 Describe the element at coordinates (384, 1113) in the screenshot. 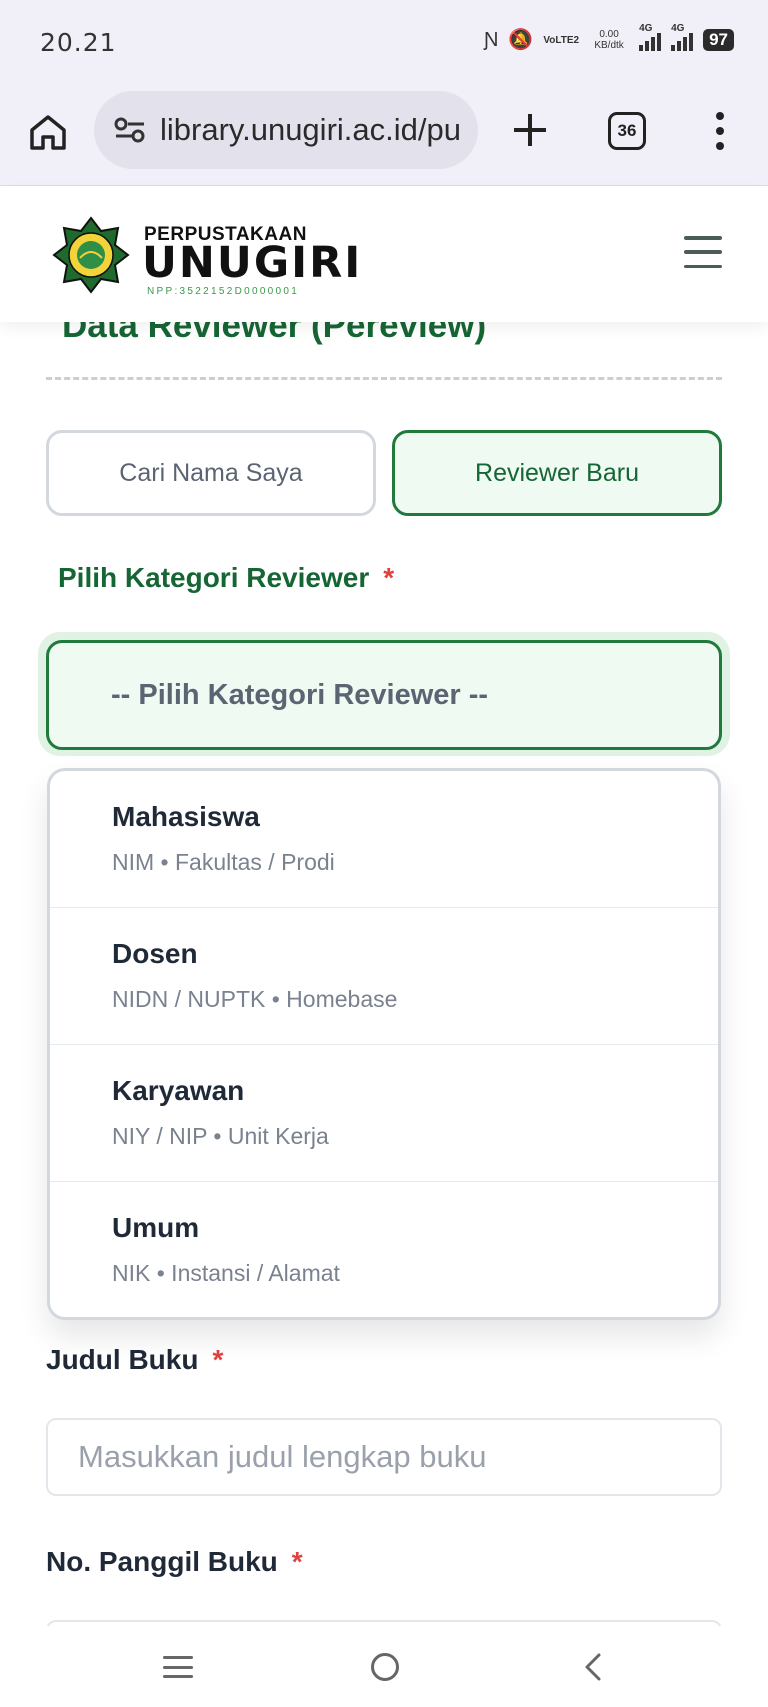

I see `option-karyawan: Karyawan NIY / NIP • Unit Kerja` at that location.